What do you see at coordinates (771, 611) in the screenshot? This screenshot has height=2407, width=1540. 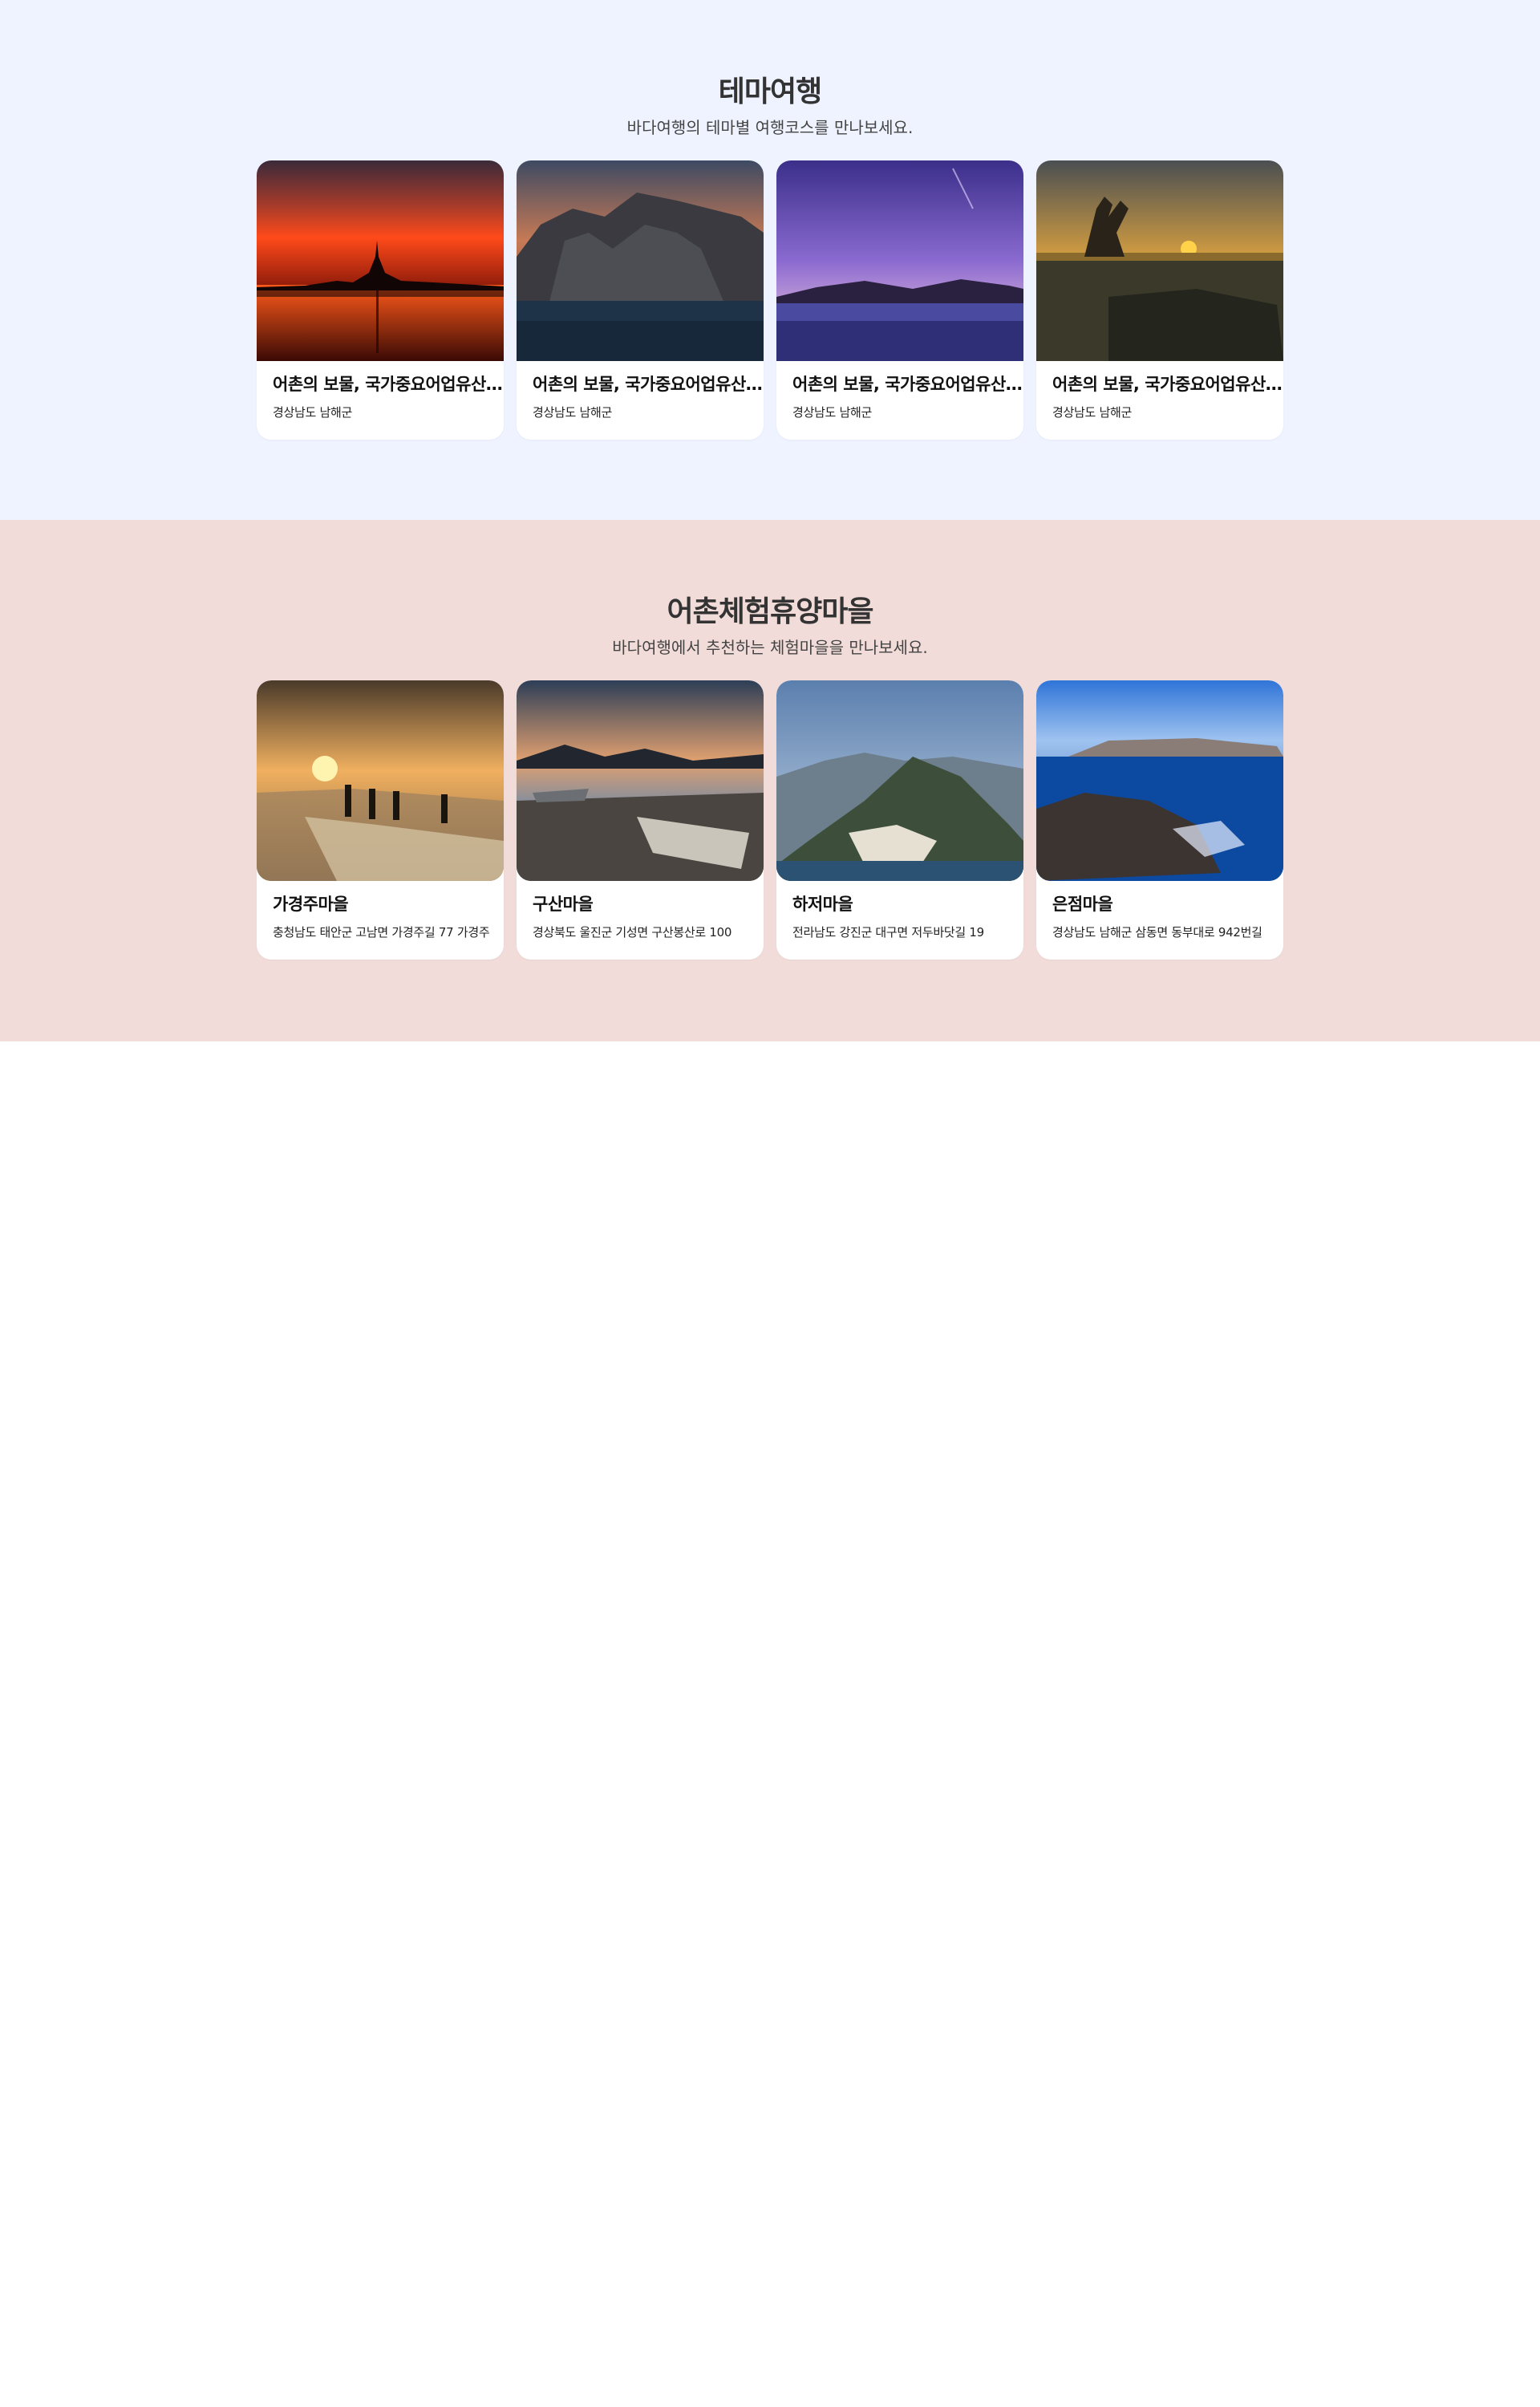 I see `village-section-title: 어촌체험휴양마을` at bounding box center [771, 611].